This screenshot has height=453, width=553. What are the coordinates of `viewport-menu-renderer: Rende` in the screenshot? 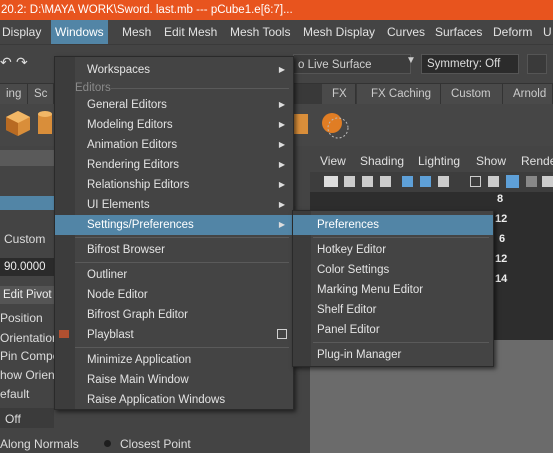 It's located at (537, 161).